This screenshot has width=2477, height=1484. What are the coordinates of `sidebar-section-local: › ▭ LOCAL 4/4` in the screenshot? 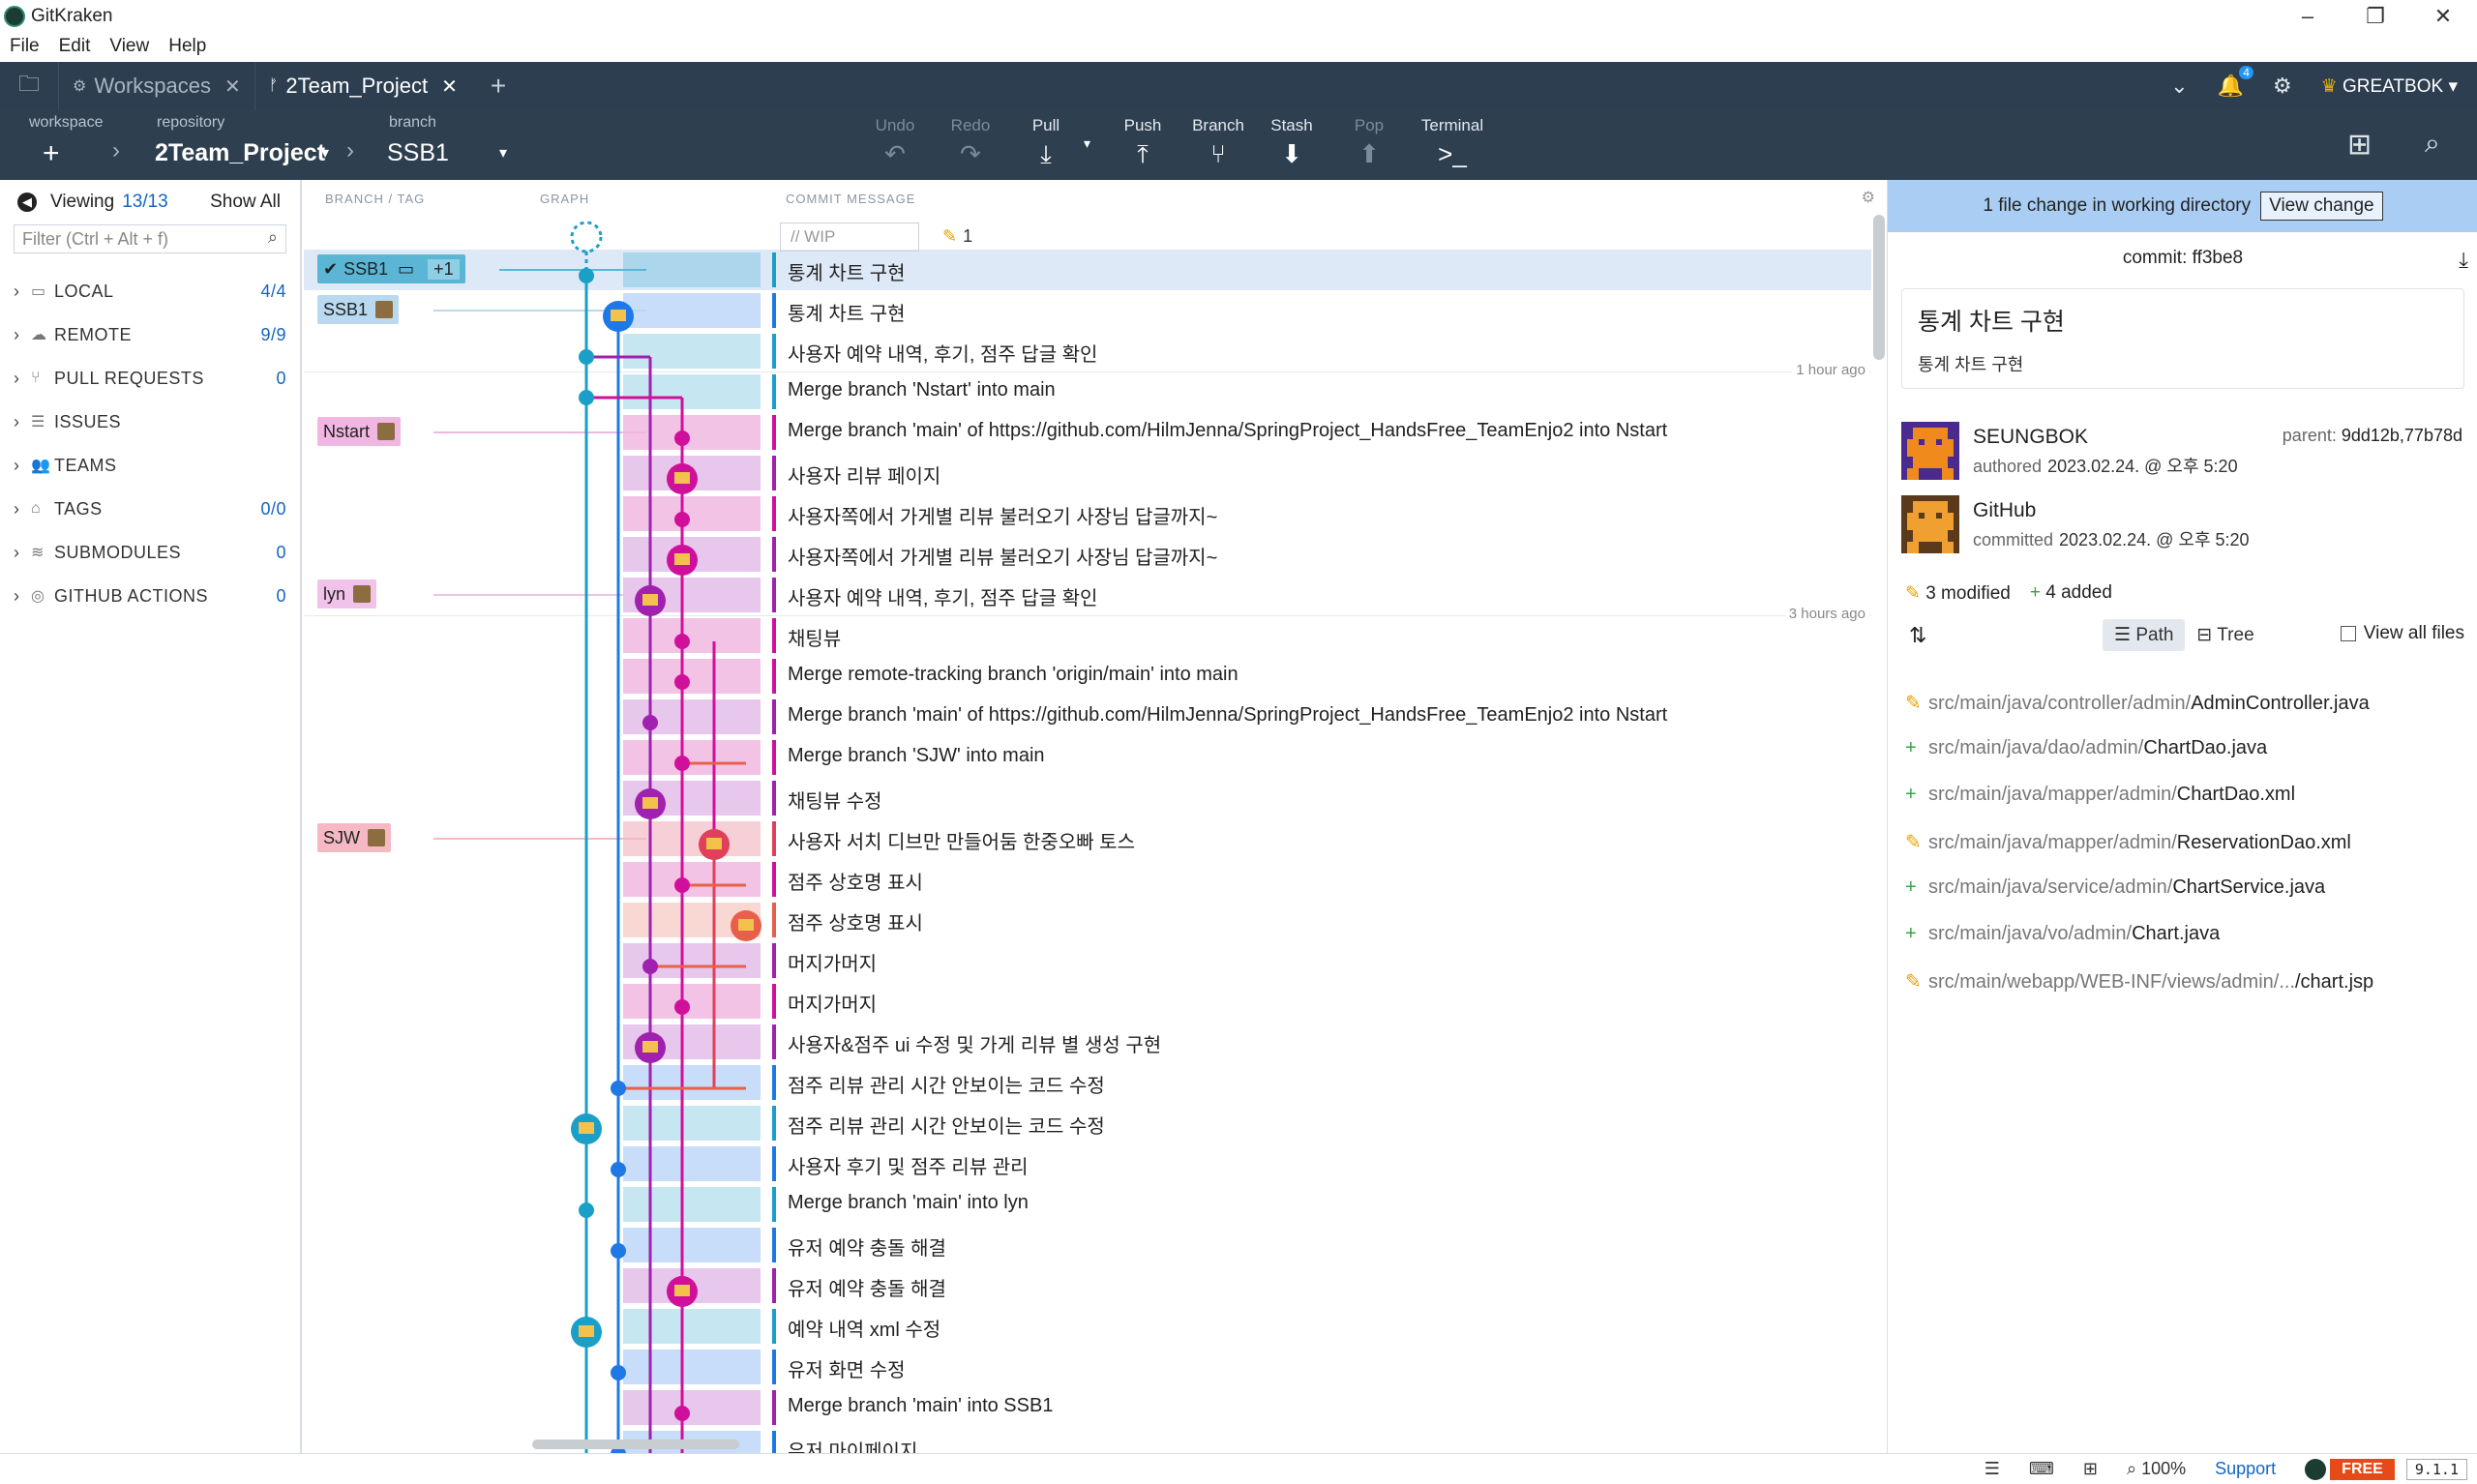 It's located at (150, 291).